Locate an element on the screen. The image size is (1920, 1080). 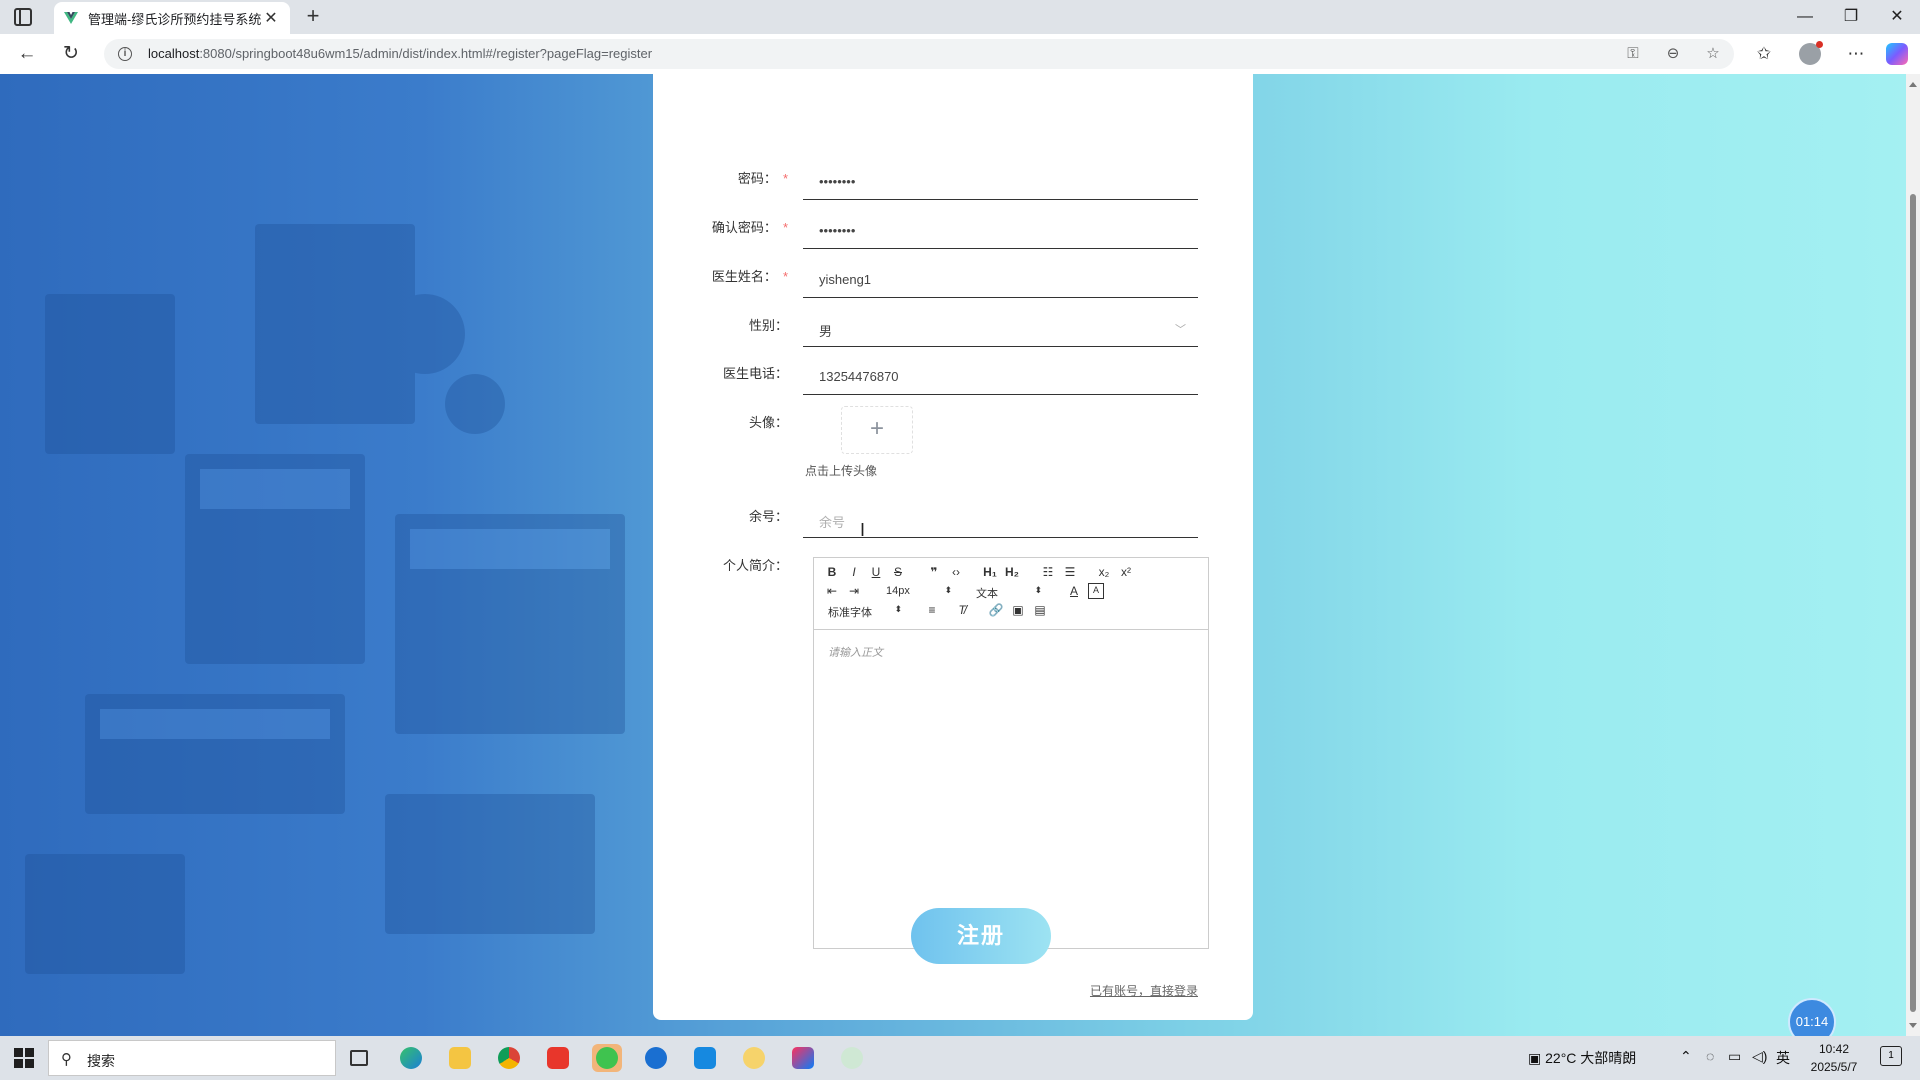
bold-icon: B is located at coordinates (832, 572).